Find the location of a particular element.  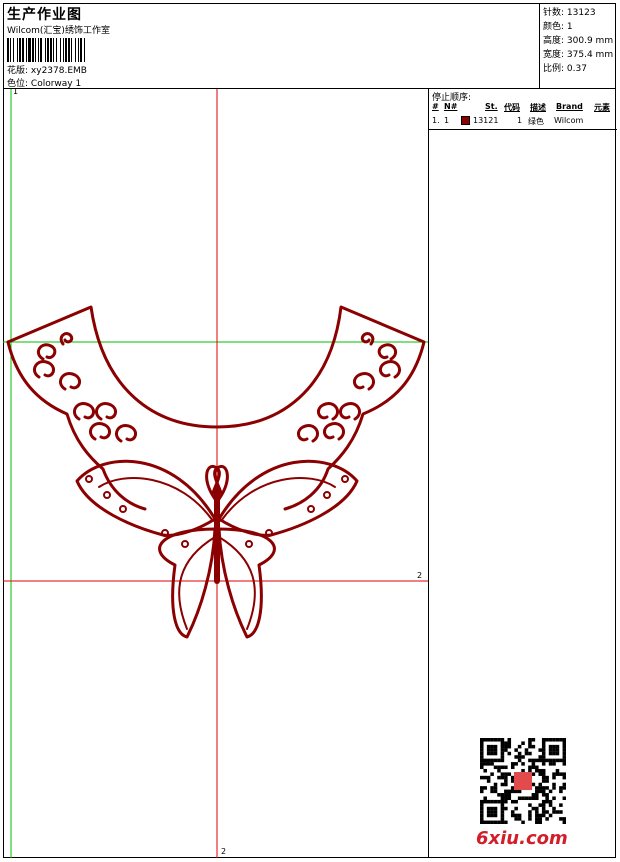

row-brand: Wilcom is located at coordinates (569, 120).